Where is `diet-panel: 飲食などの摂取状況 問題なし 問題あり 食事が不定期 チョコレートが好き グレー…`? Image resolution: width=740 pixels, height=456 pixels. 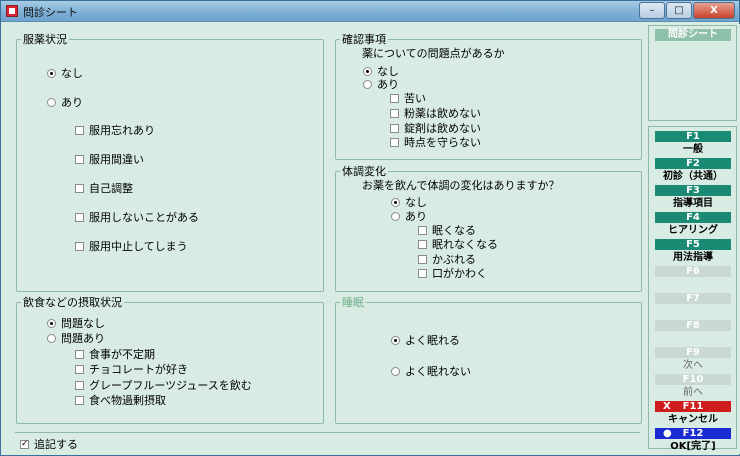
diet-panel: 飲食などの摂取状況 問題なし 問題あり 食事が不定期 チョコレートが好き グレー… is located at coordinates (170, 360).